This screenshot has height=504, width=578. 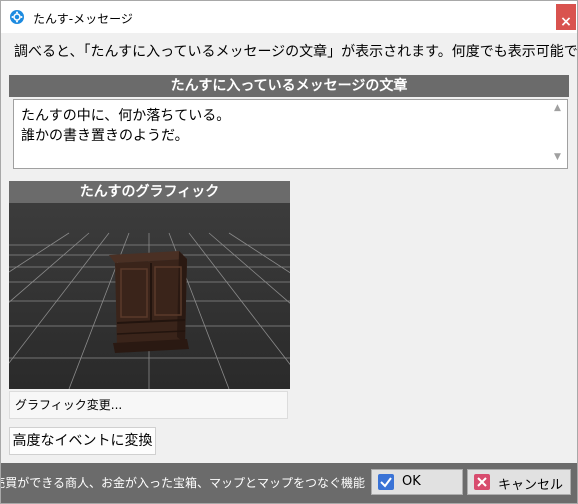 I want to click on scroll-down-icon: ▼, so click(x=557, y=157).